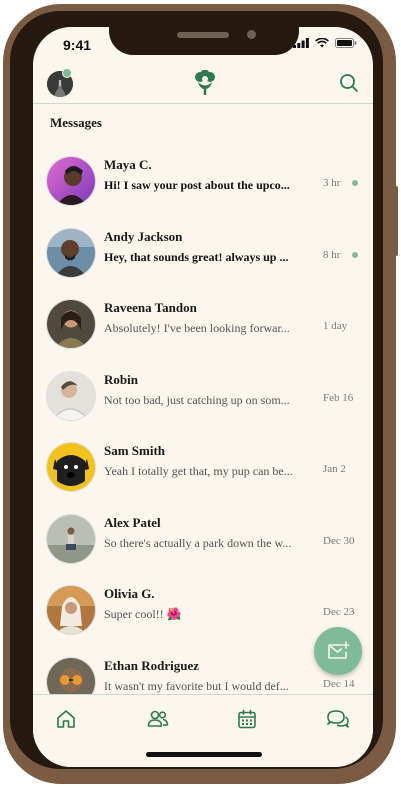 The height and width of the screenshot is (788, 401). Describe the element at coordinates (335, 326) in the screenshot. I see `message-time: 1 day` at that location.